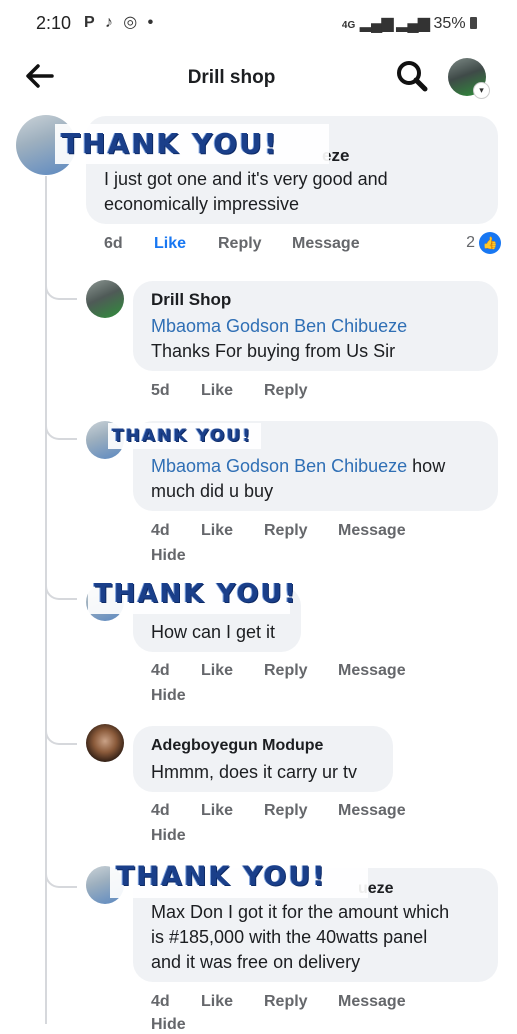 This screenshot has height=1034, width=517. I want to click on chevron-down-icon: ▾, so click(481, 90).